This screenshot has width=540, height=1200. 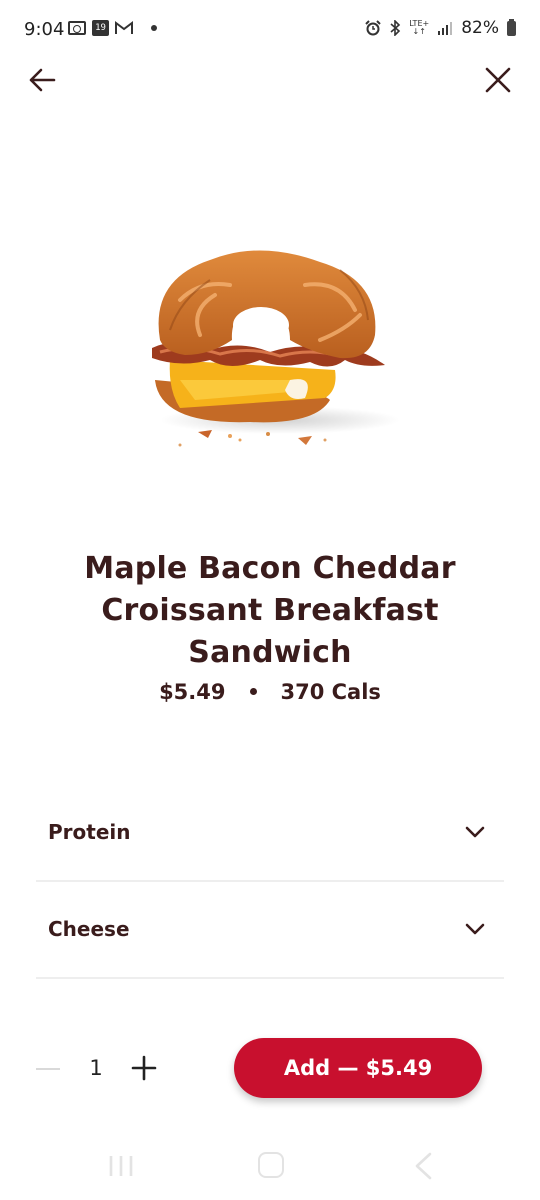 I want to click on calendar-icon: 19, so click(x=100, y=28).